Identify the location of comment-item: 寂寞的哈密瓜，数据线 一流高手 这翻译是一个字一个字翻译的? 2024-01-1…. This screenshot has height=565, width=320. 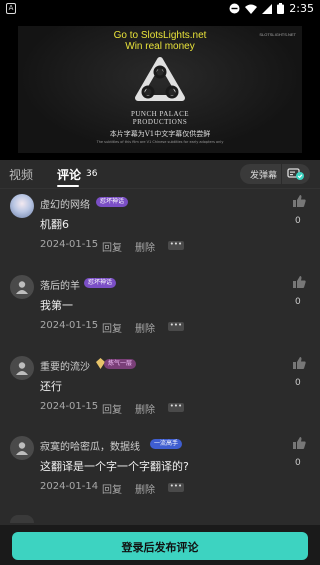
(160, 475).